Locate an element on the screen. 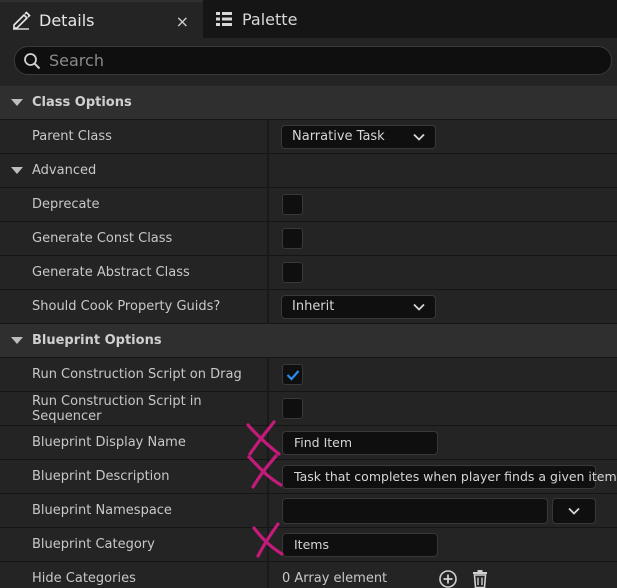  property-blueprint-category: Blueprint Category Items is located at coordinates (308, 545).